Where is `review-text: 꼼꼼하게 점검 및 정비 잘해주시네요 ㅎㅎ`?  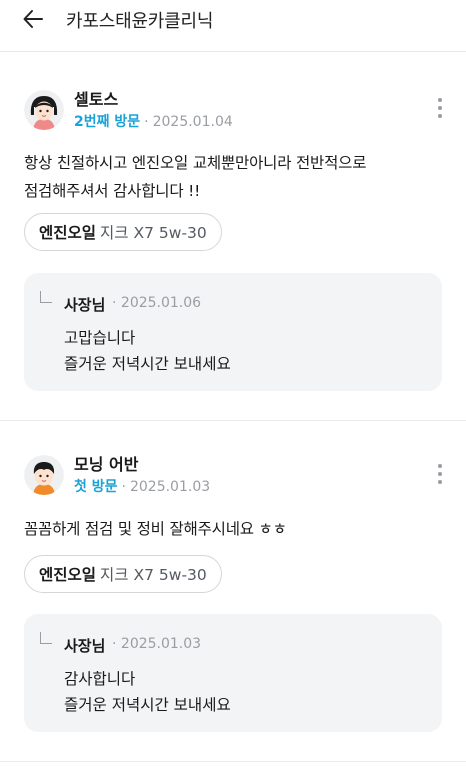
review-text: 꼼꼼하게 점검 및 정비 잘해주시네요 ㅎㅎ is located at coordinates (234, 529).